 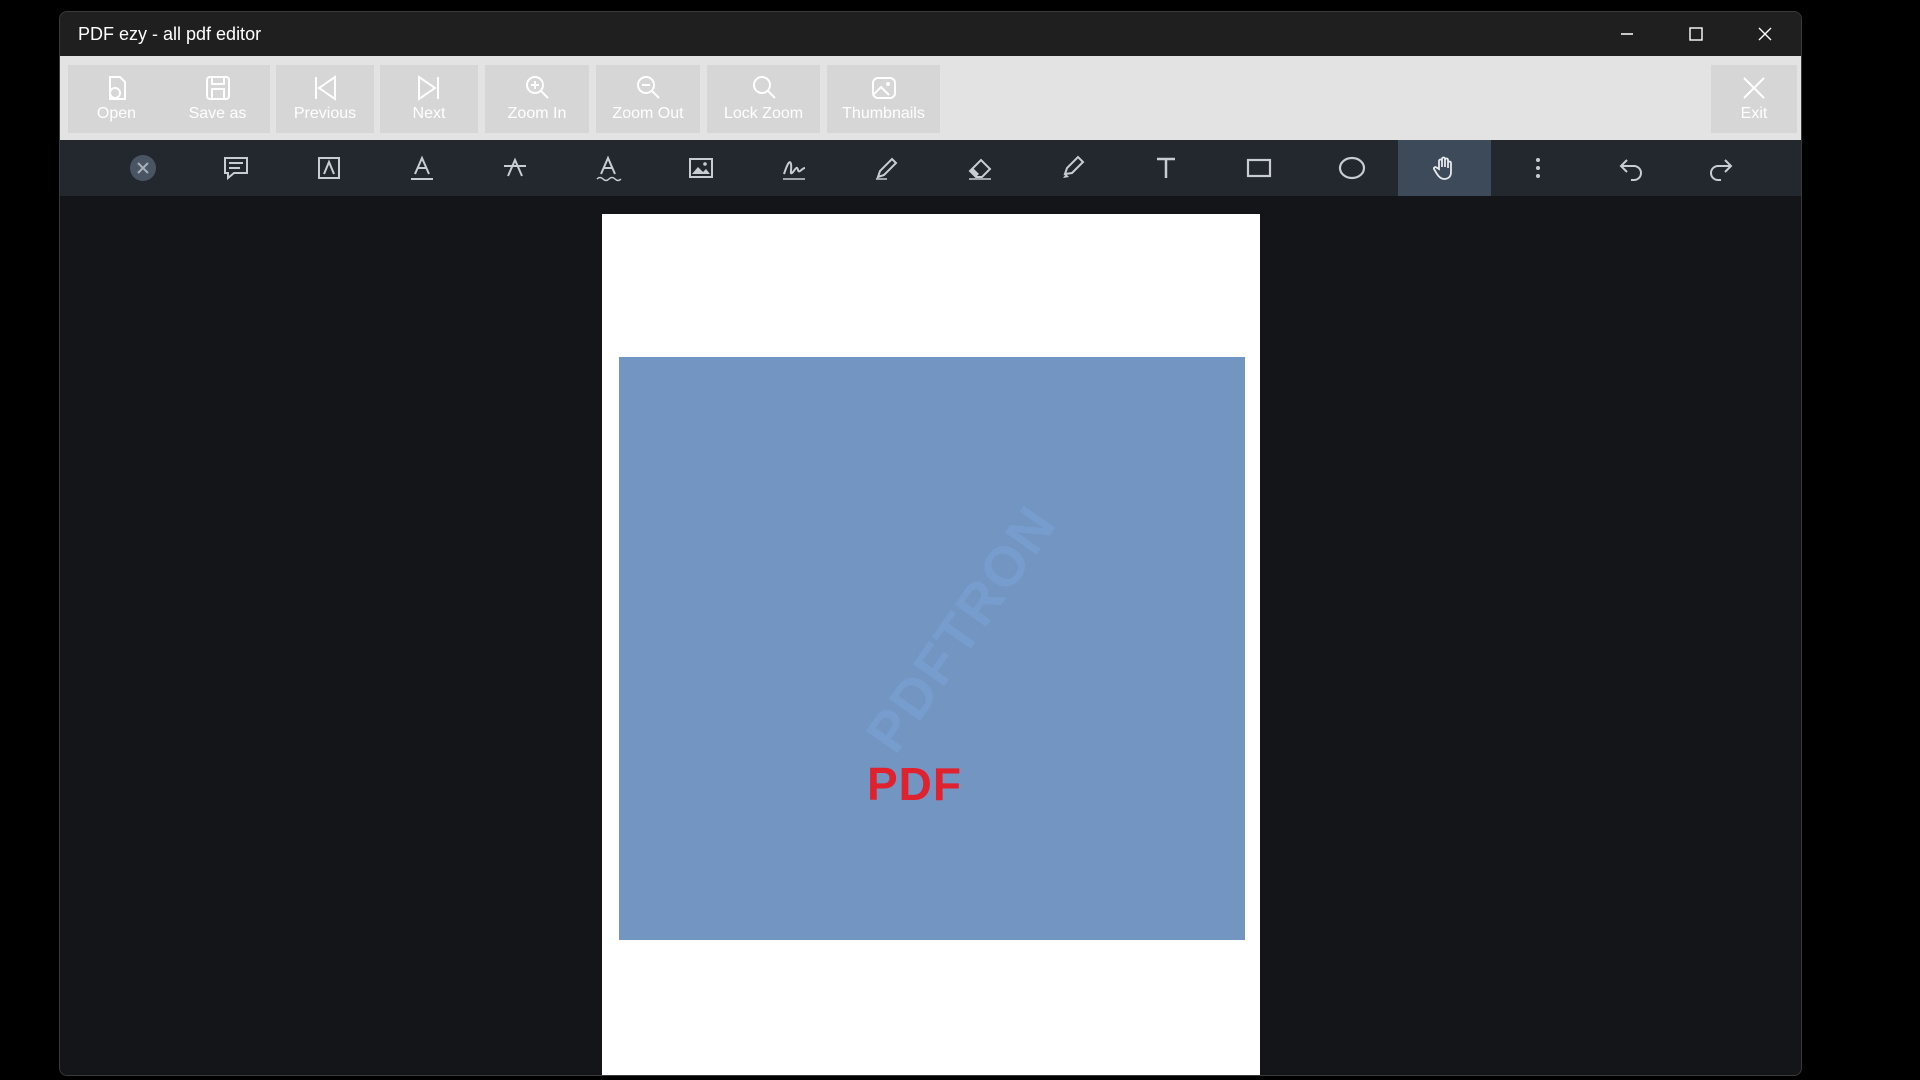 I want to click on pan-tool-button, so click(x=1444, y=168).